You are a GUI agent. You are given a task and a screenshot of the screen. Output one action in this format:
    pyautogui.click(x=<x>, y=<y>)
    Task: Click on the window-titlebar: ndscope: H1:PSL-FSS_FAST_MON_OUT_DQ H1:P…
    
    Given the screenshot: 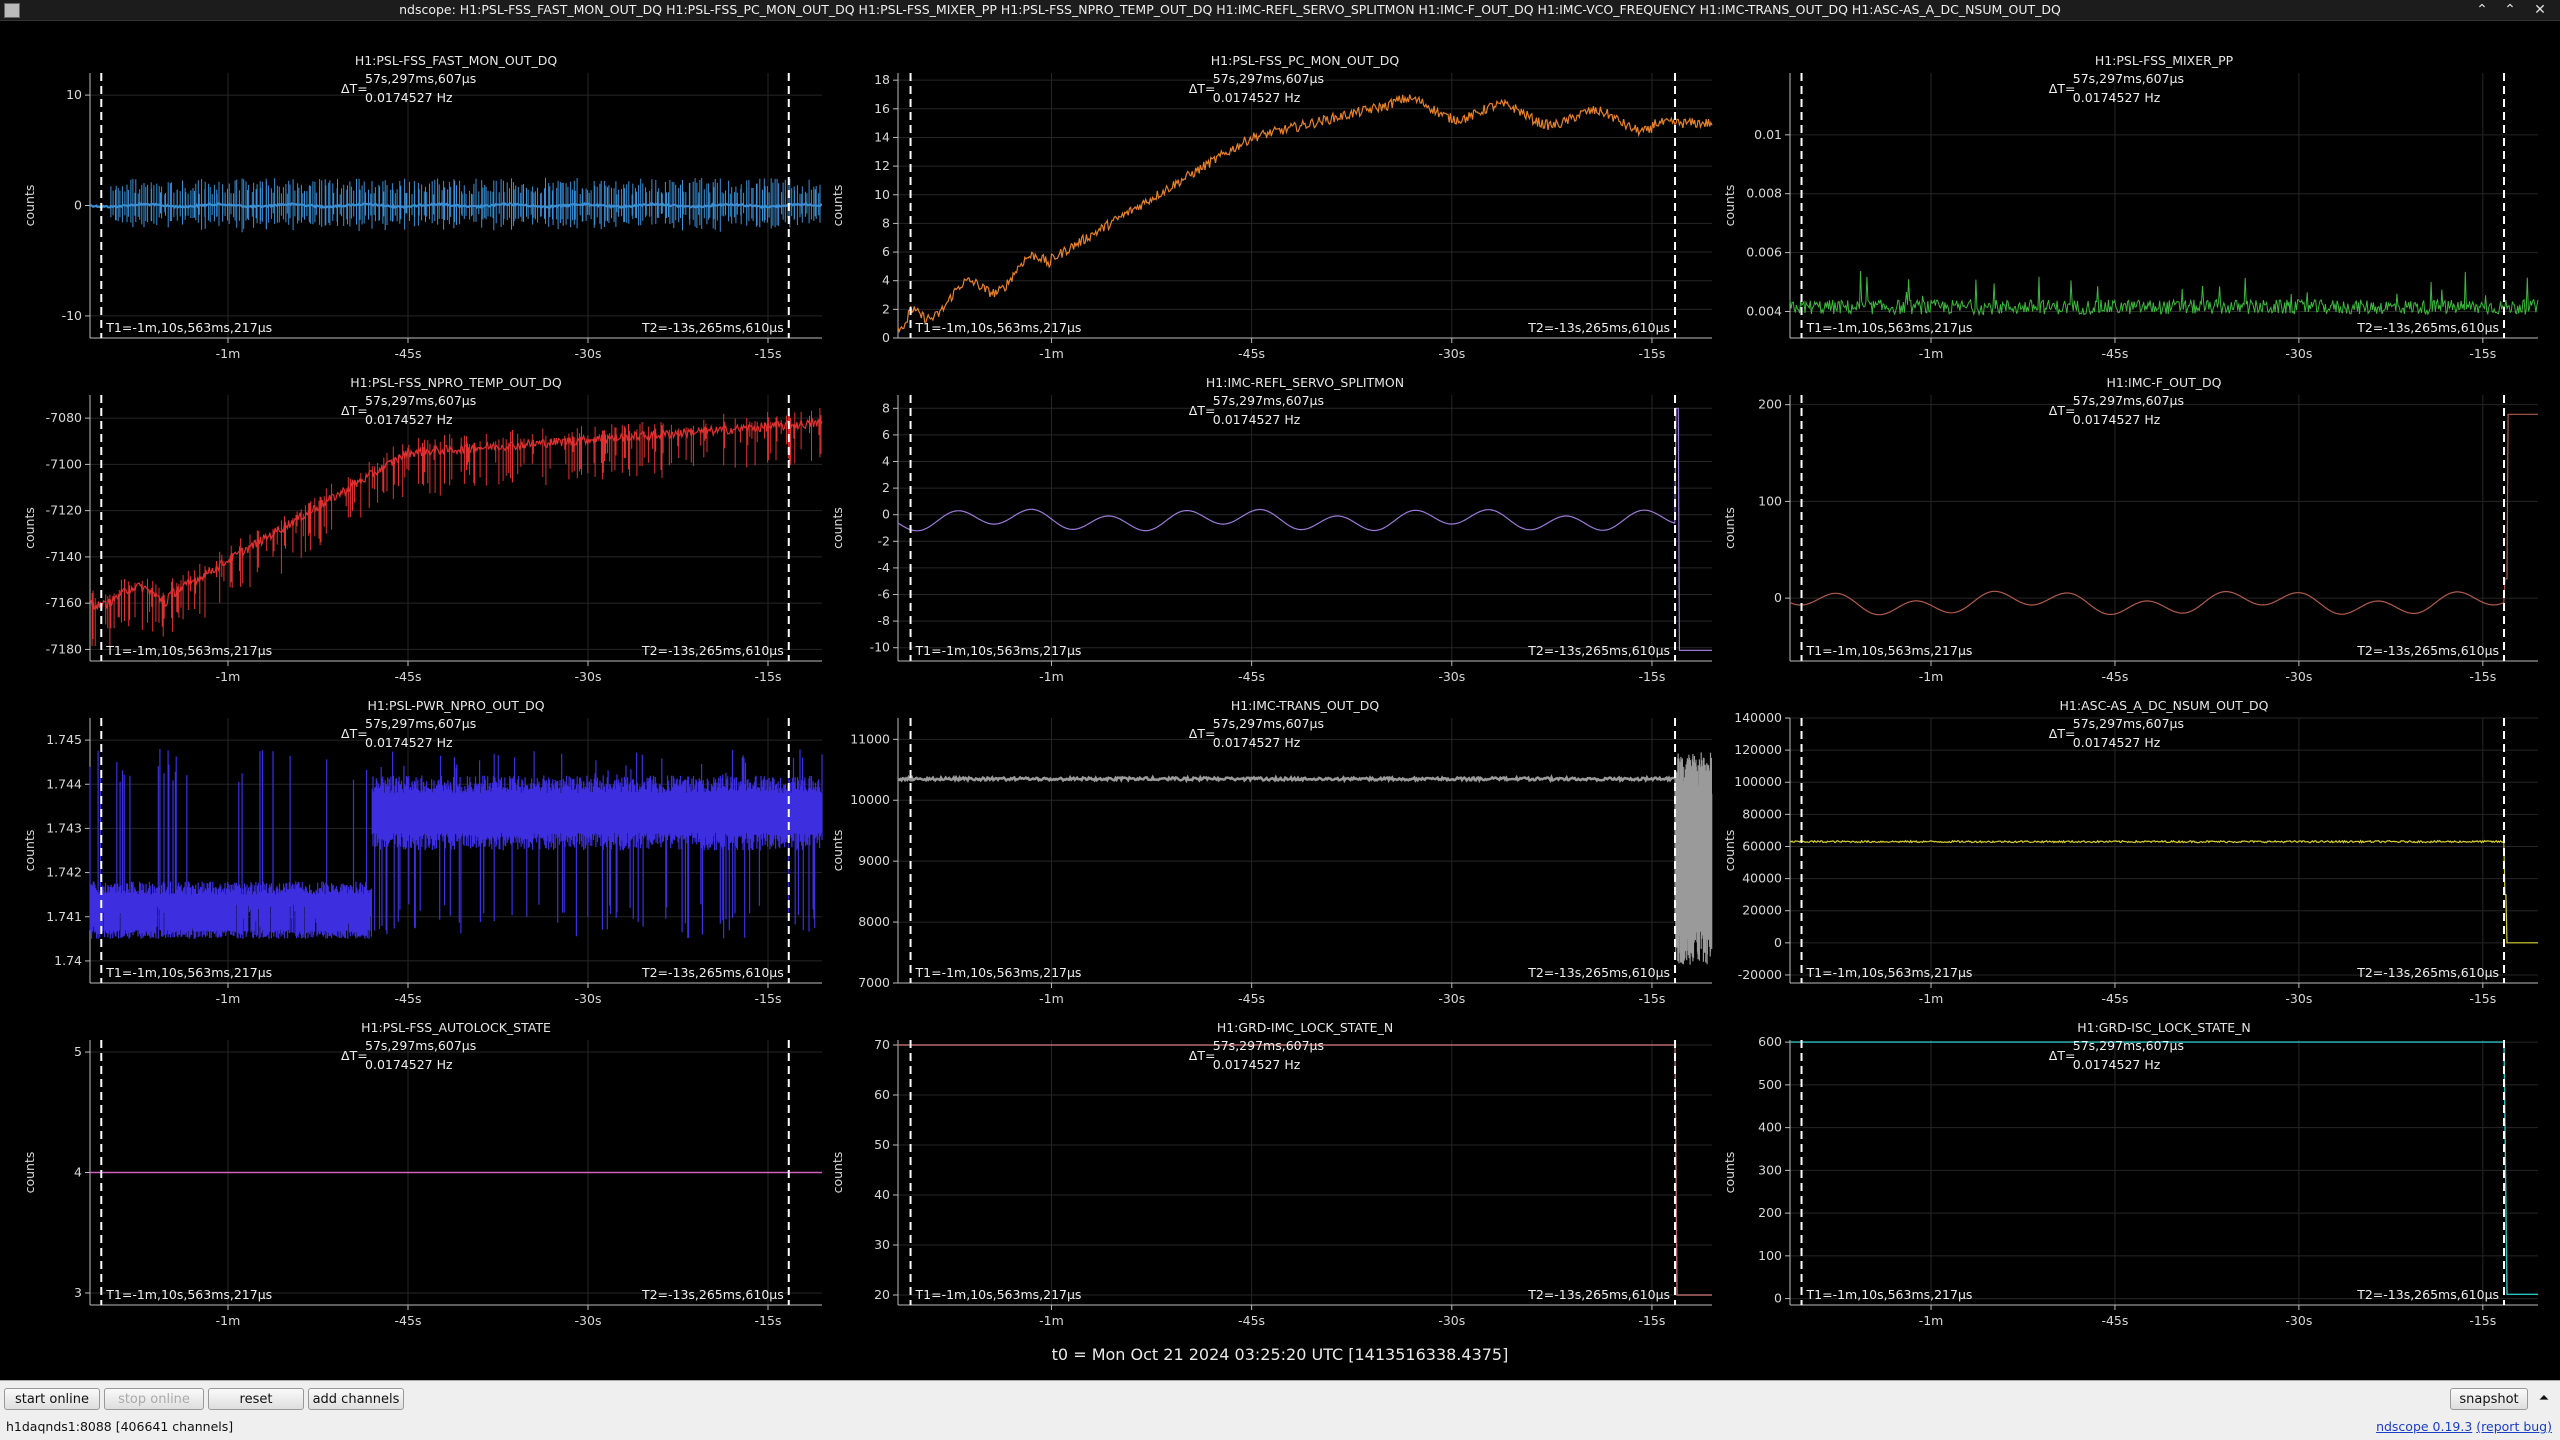 What is the action you would take?
    pyautogui.click(x=1280, y=10)
    